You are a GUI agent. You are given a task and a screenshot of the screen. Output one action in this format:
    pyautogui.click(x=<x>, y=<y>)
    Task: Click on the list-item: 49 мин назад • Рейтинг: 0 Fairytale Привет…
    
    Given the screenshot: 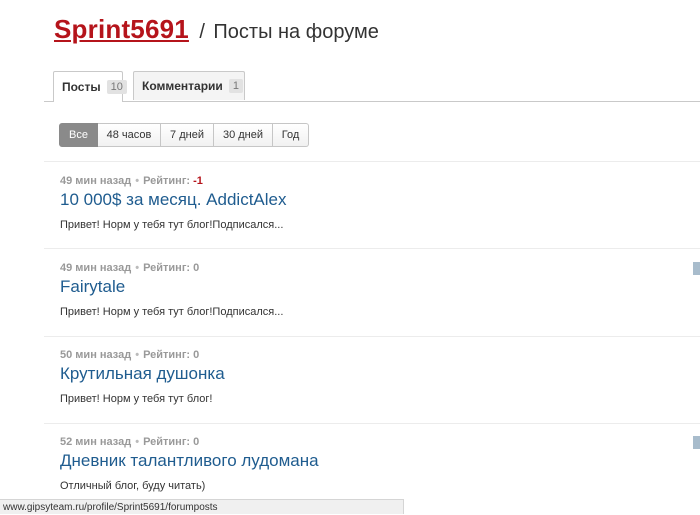 What is the action you would take?
    pyautogui.click(x=370, y=290)
    